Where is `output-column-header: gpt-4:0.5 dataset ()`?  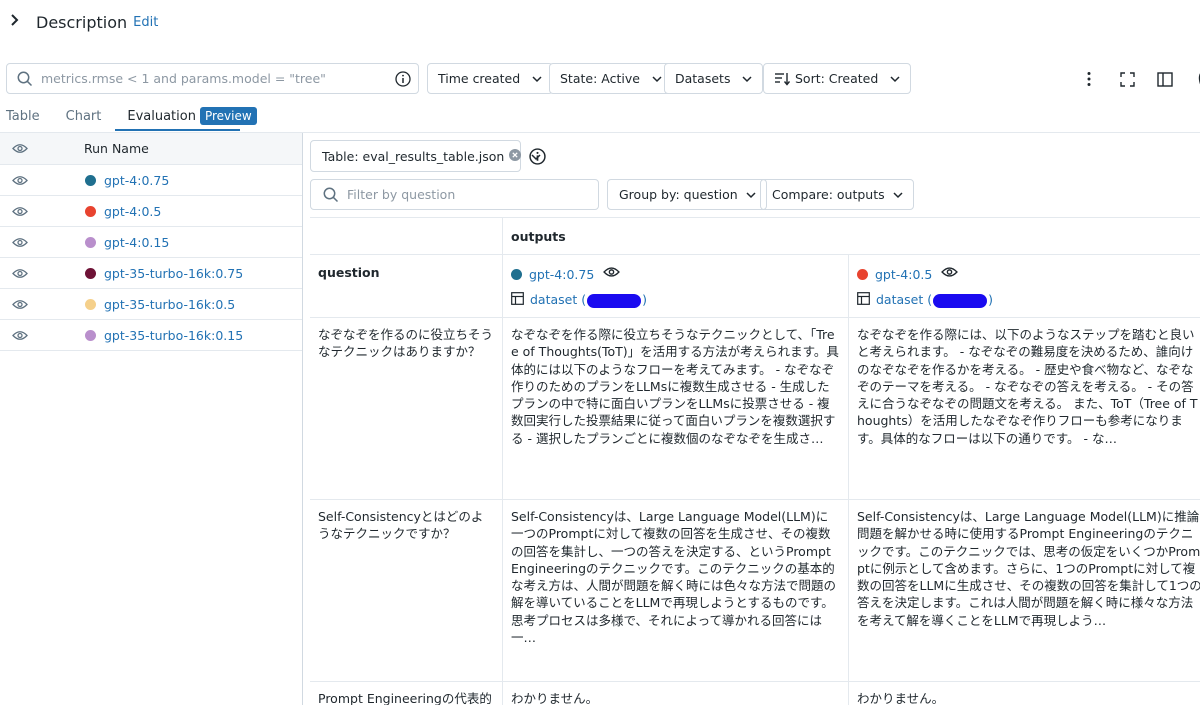 output-column-header: gpt-4:0.5 dataset () is located at coordinates (1024, 286).